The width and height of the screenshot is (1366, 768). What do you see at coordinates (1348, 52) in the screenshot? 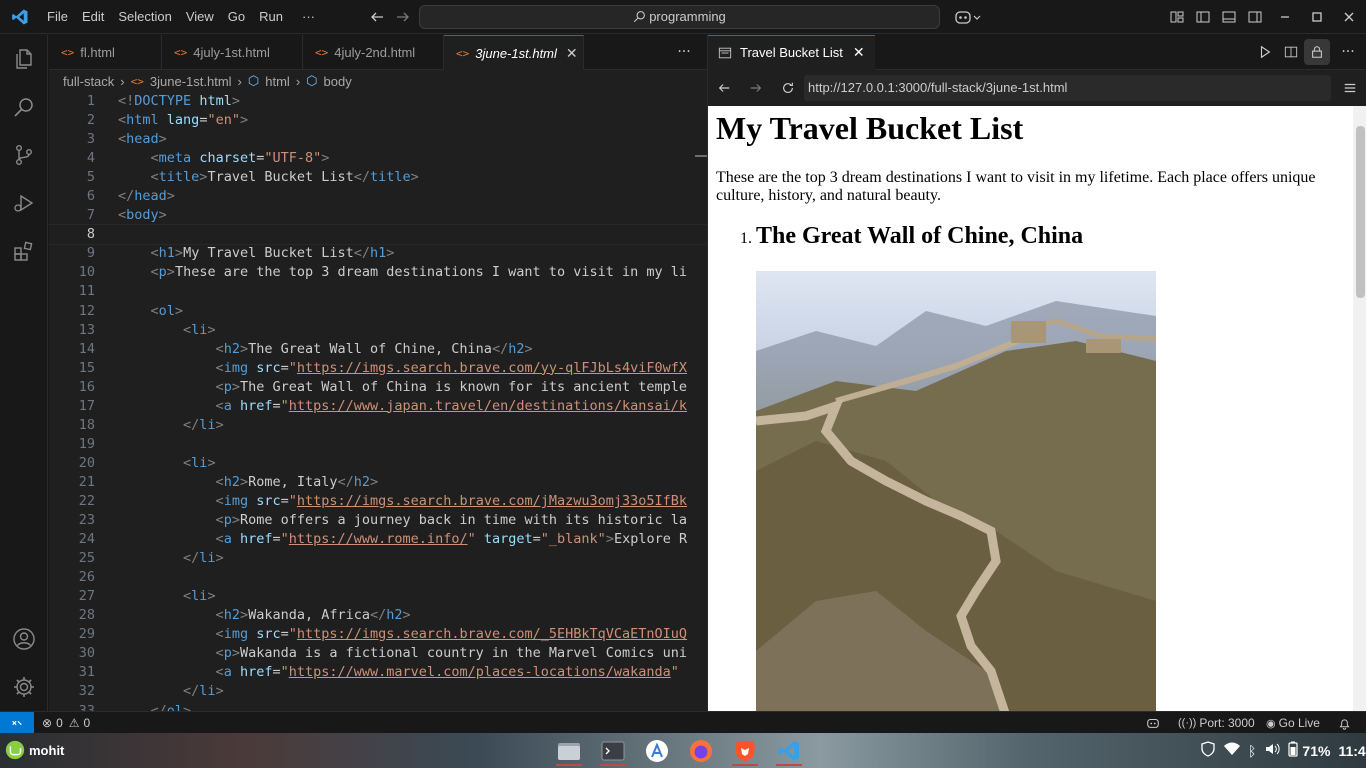
I see `more-actions-icon: ···` at bounding box center [1348, 52].